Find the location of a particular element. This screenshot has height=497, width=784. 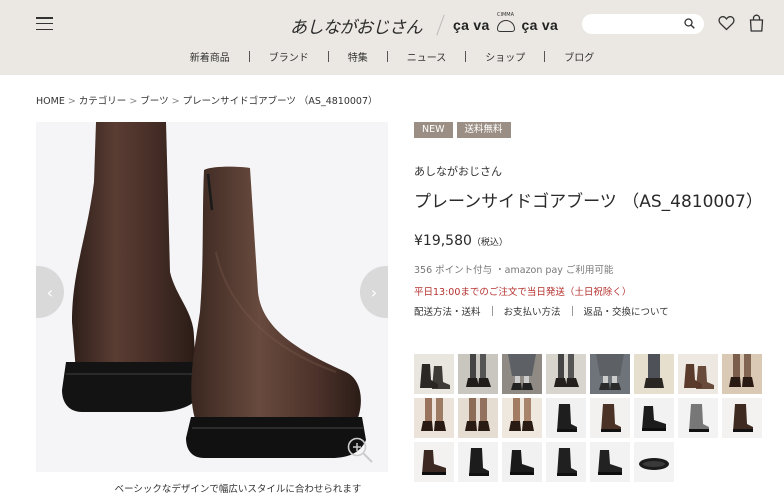

logo-divider is located at coordinates (440, 25).